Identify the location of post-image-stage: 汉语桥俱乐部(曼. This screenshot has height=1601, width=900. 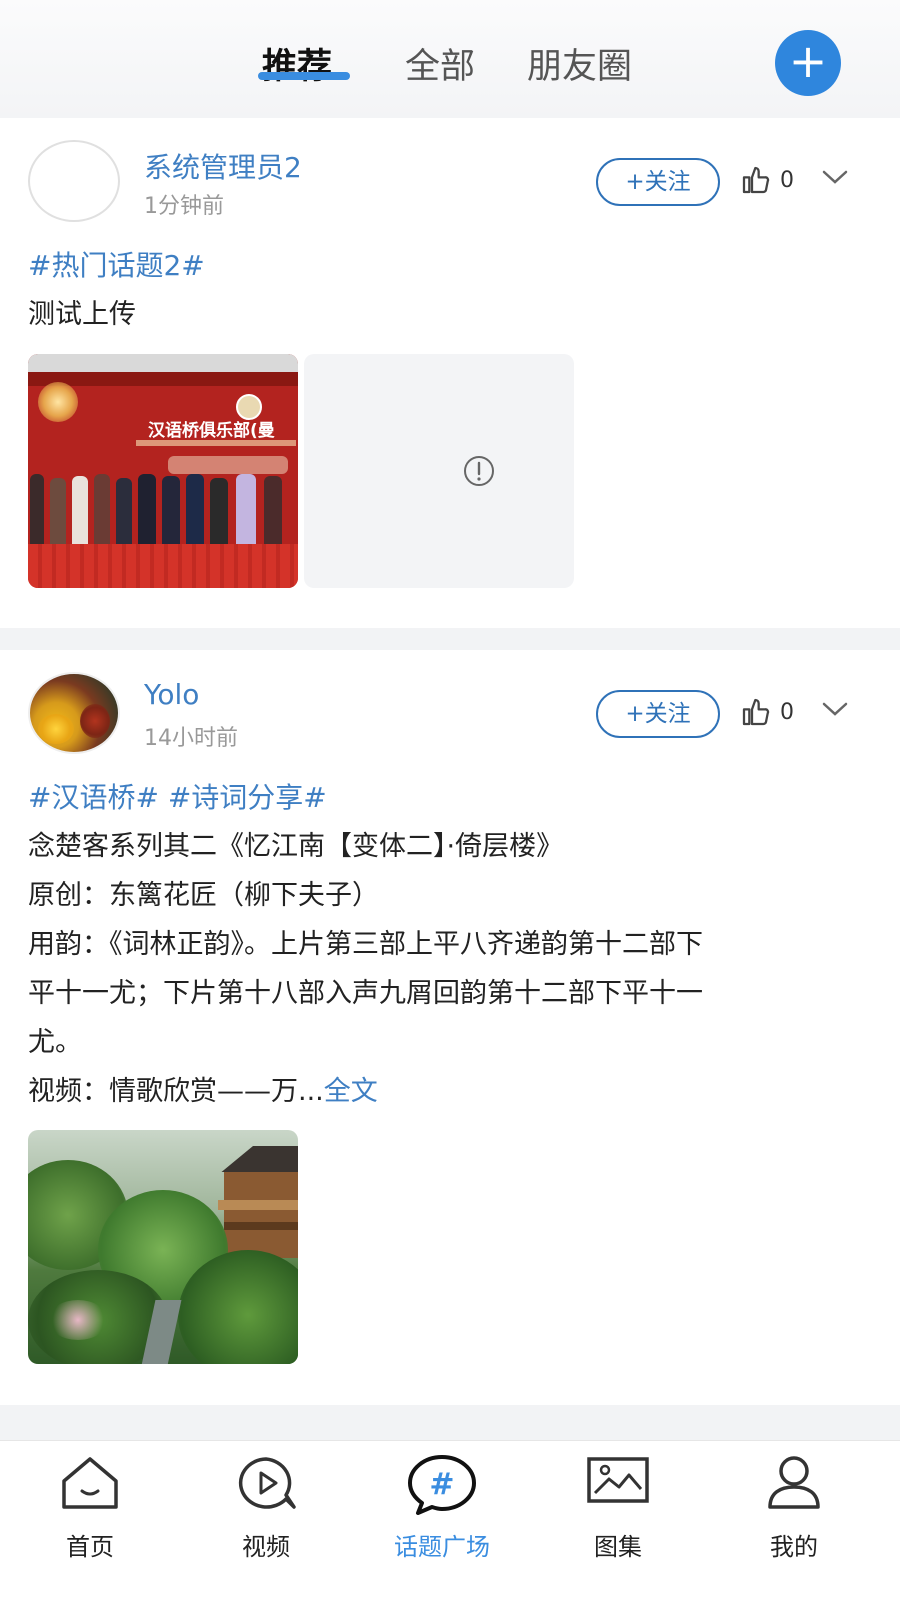
(163, 471).